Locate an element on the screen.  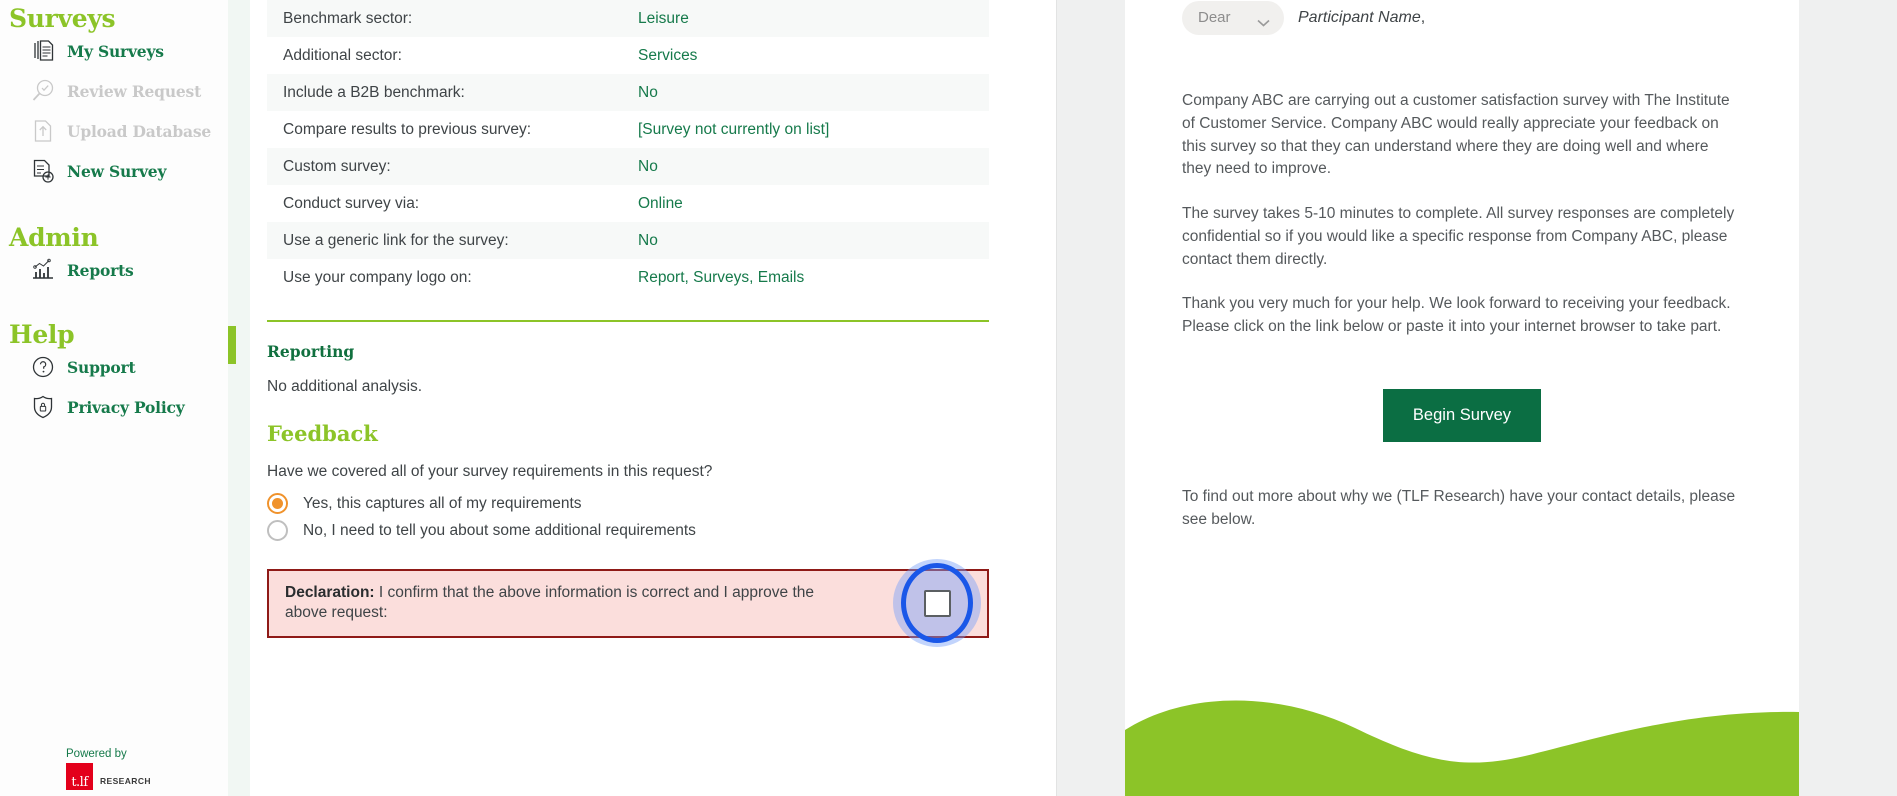
feedback-heading: Feedback is located at coordinates (322, 433).